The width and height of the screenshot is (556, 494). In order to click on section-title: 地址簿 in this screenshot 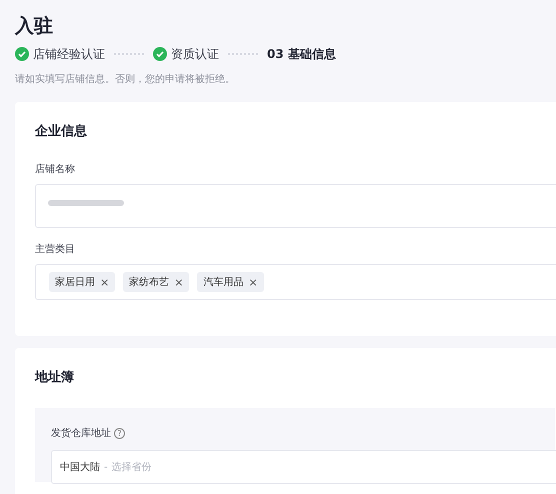, I will do `click(55, 377)`.